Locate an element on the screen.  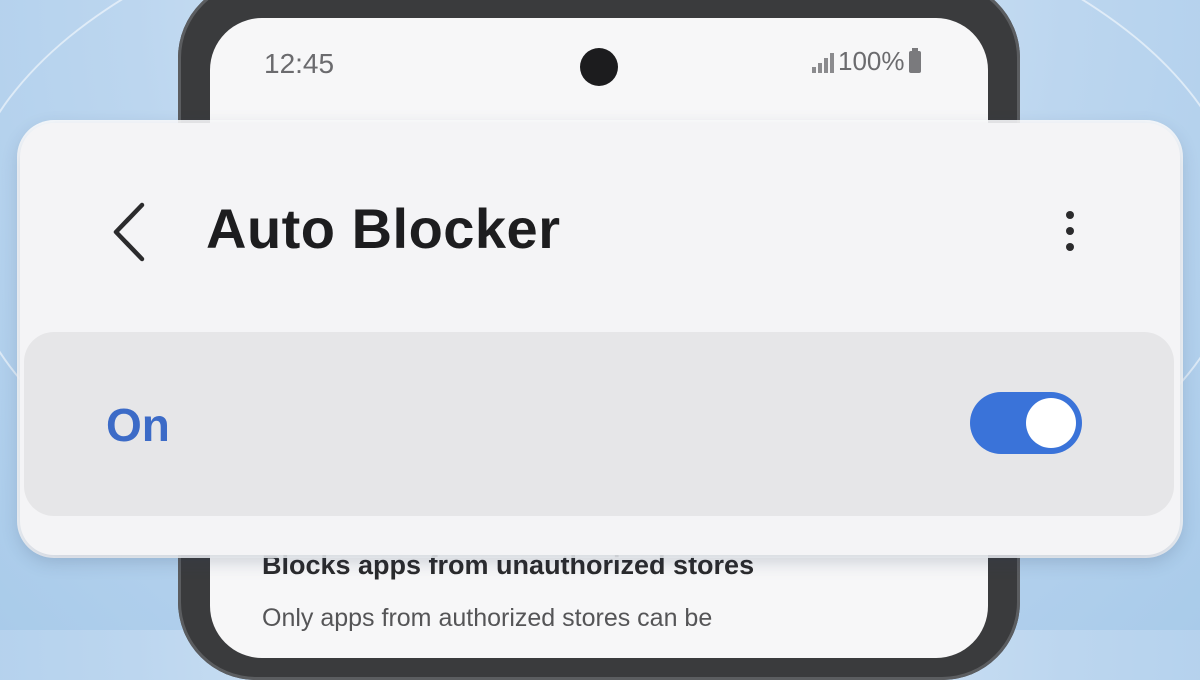
more-options-button is located at coordinates (1070, 231).